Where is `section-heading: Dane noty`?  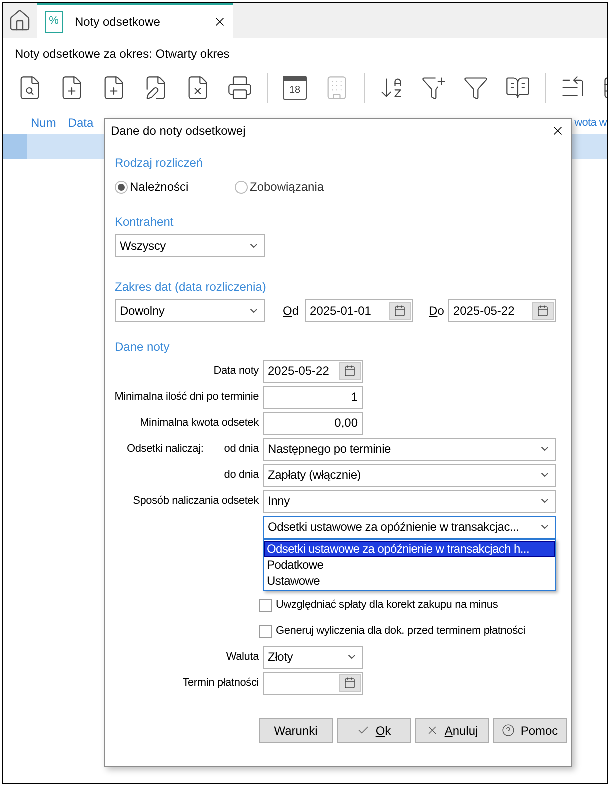 section-heading: Dane noty is located at coordinates (143, 347).